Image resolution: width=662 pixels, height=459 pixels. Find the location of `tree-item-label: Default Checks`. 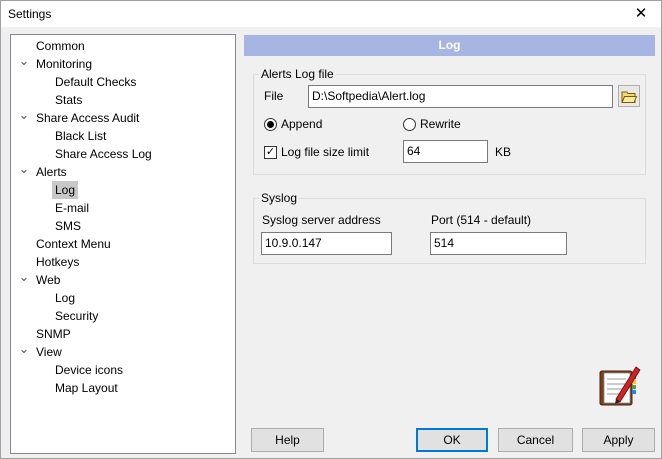

tree-item-label: Default Checks is located at coordinates (96, 82).